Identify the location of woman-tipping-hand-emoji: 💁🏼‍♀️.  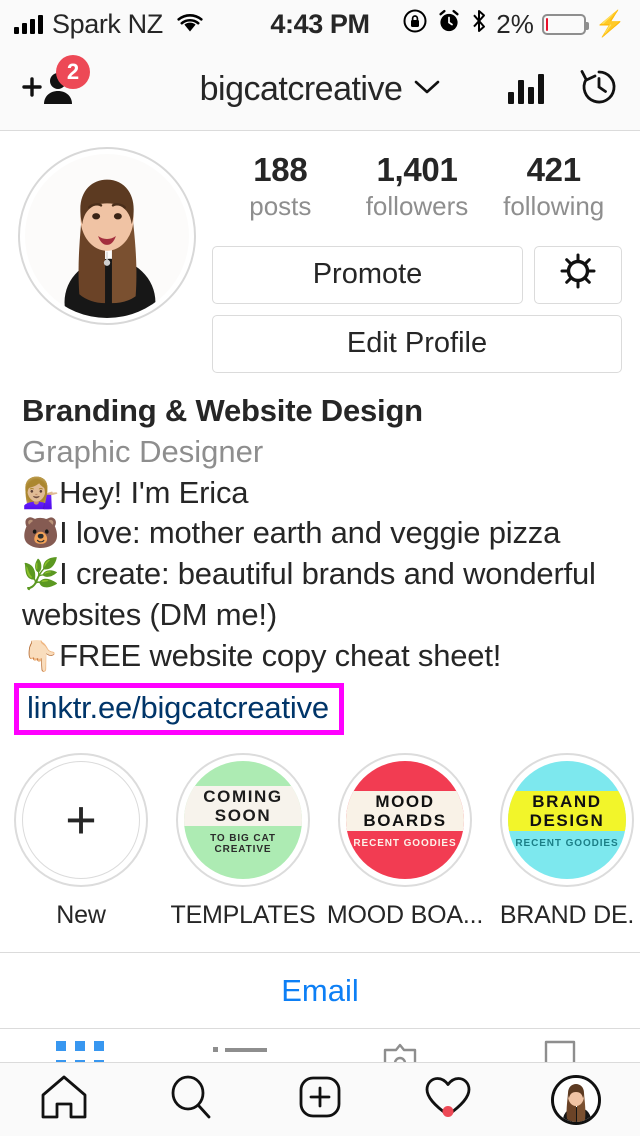
(41, 493).